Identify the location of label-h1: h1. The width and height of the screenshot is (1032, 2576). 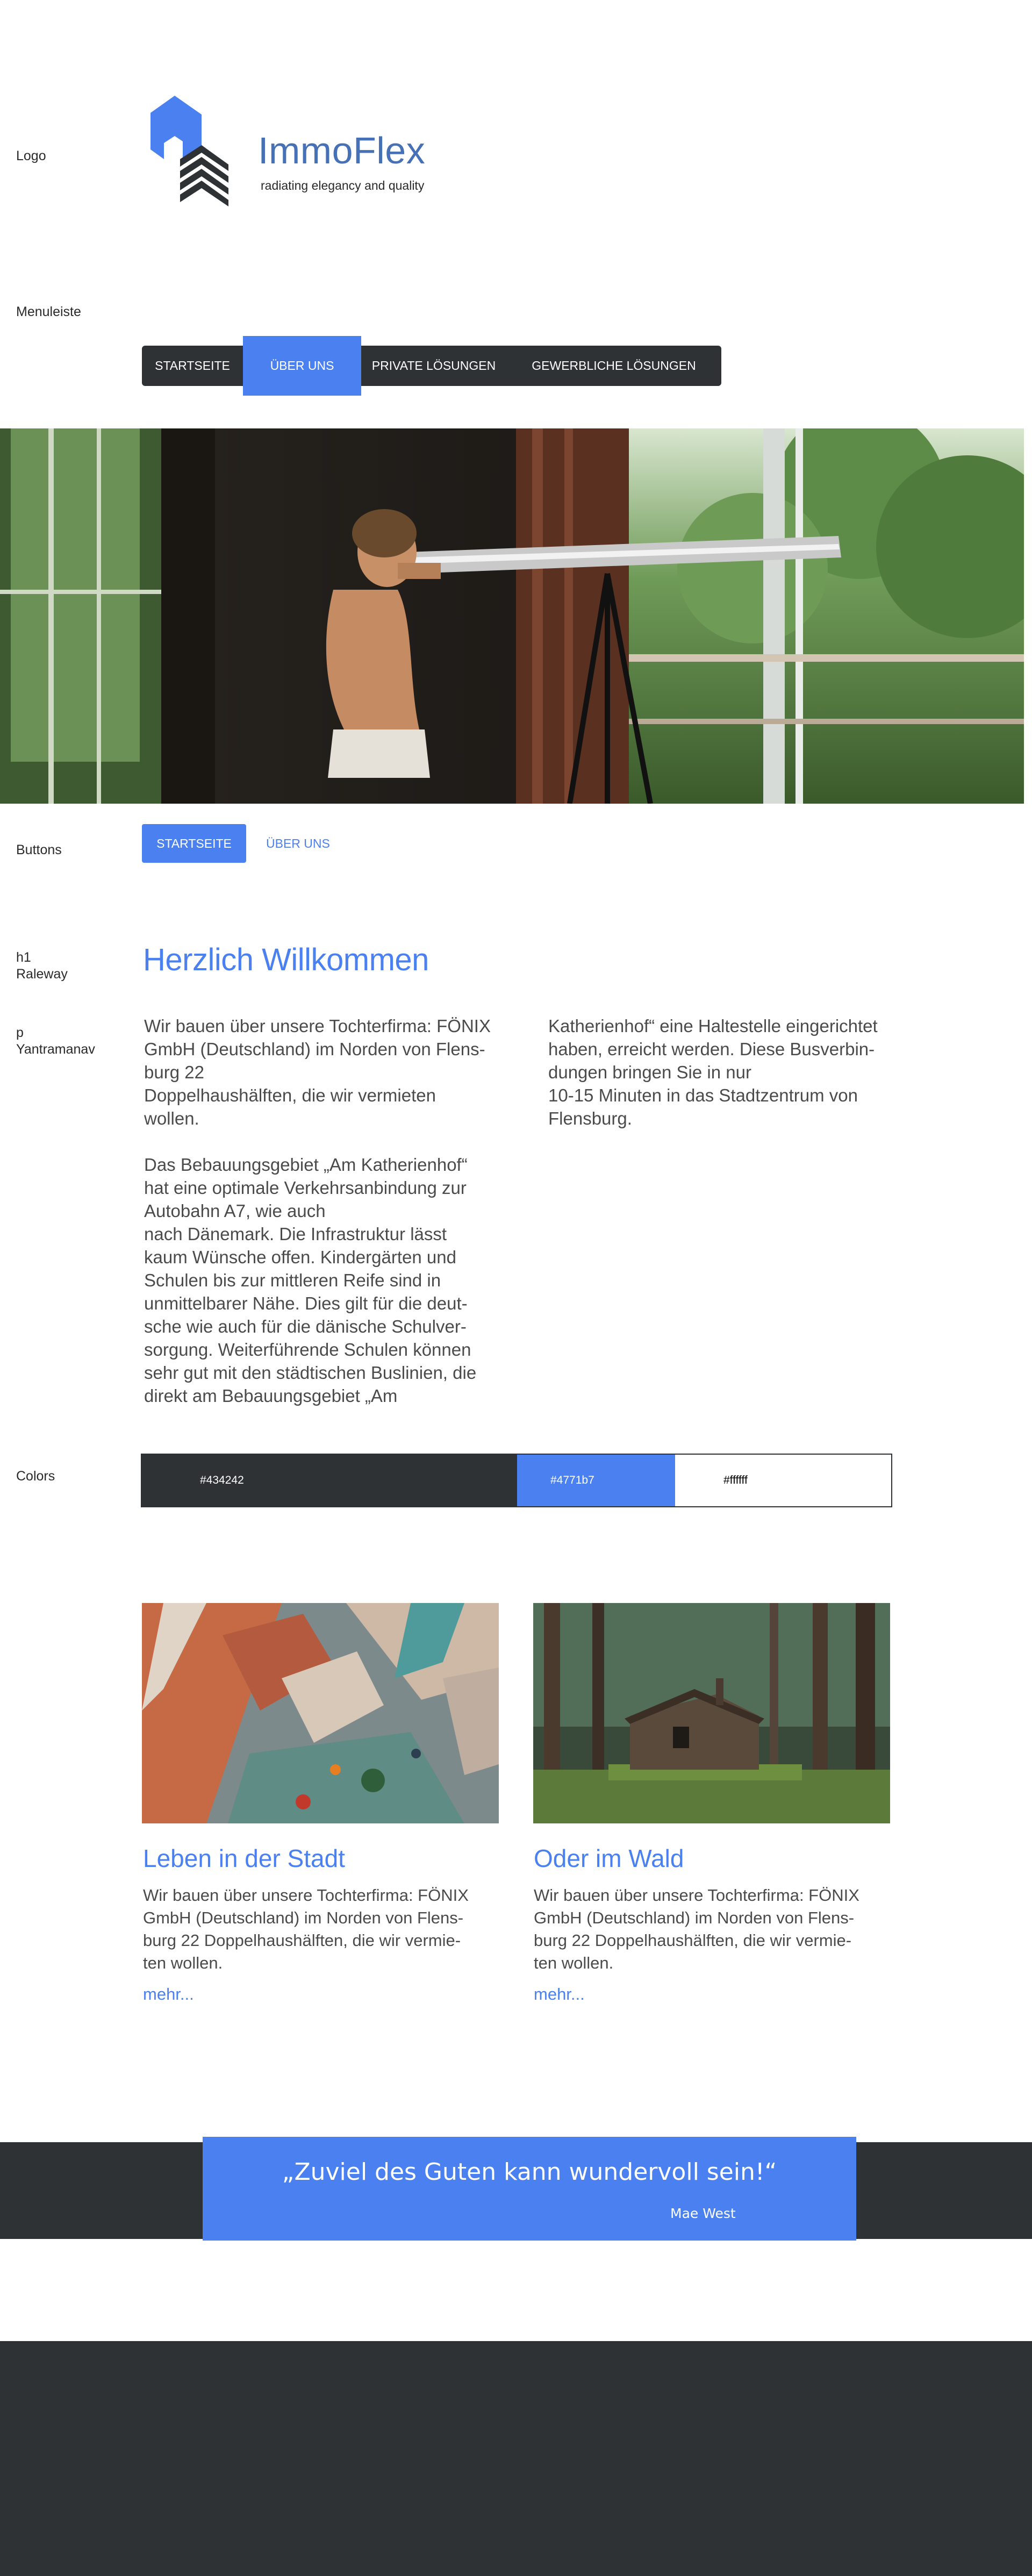
(23, 957).